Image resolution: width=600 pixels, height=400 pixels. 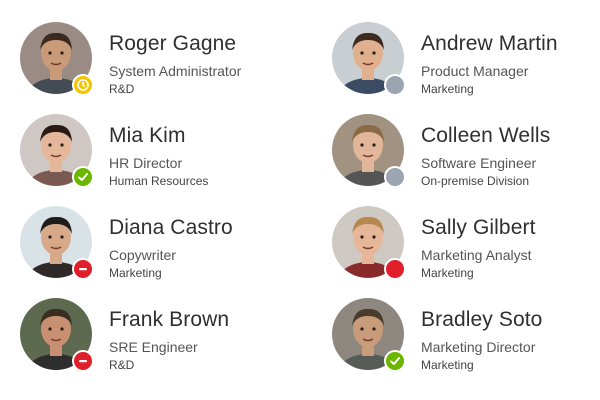 I want to click on contact-role: Marketing Analyst, so click(x=476, y=255).